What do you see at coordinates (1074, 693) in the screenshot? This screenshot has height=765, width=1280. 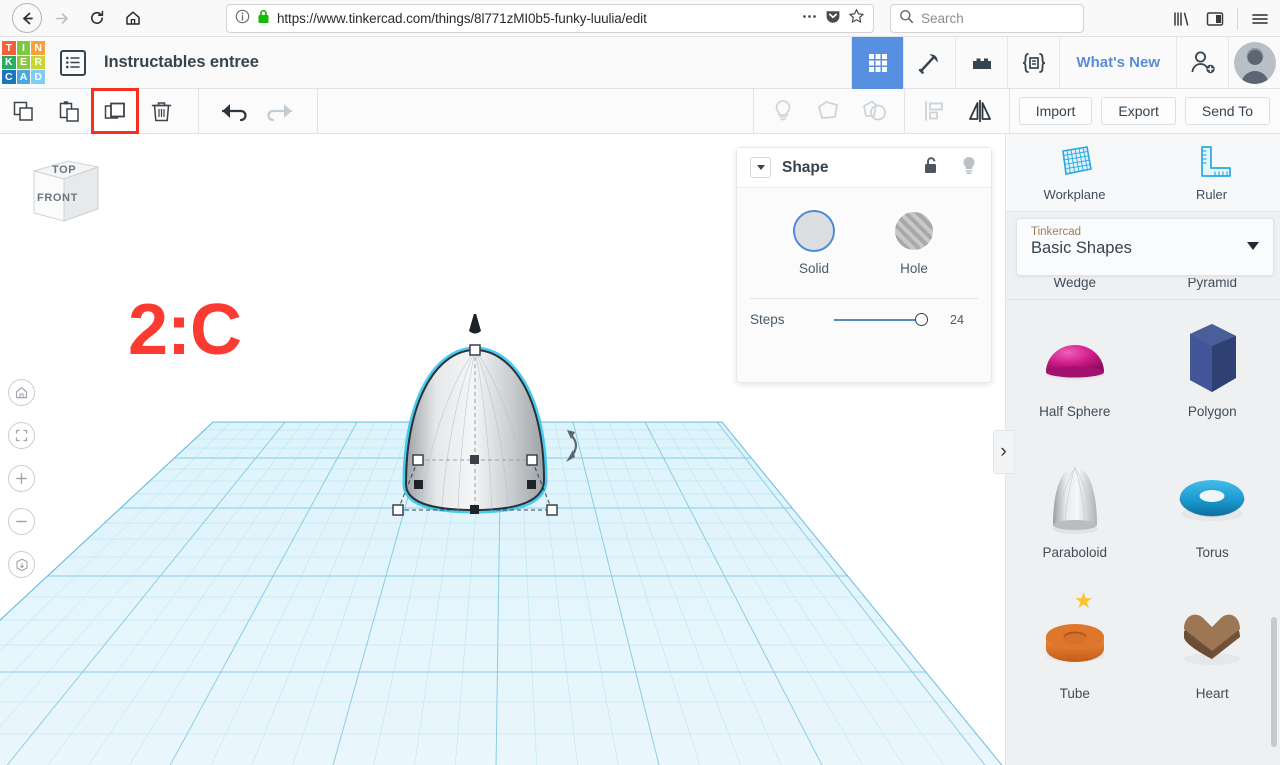 I see `shape-label: Tube` at bounding box center [1074, 693].